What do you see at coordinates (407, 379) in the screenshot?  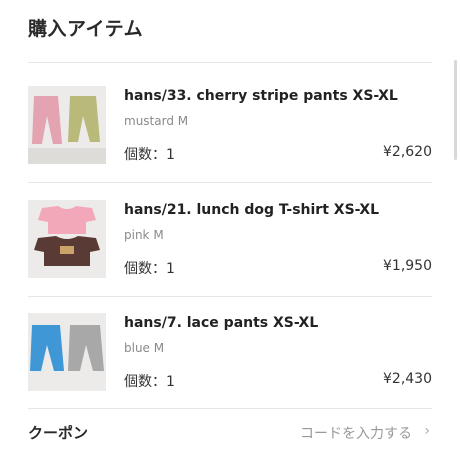 I see `item-price: ¥2,430` at bounding box center [407, 379].